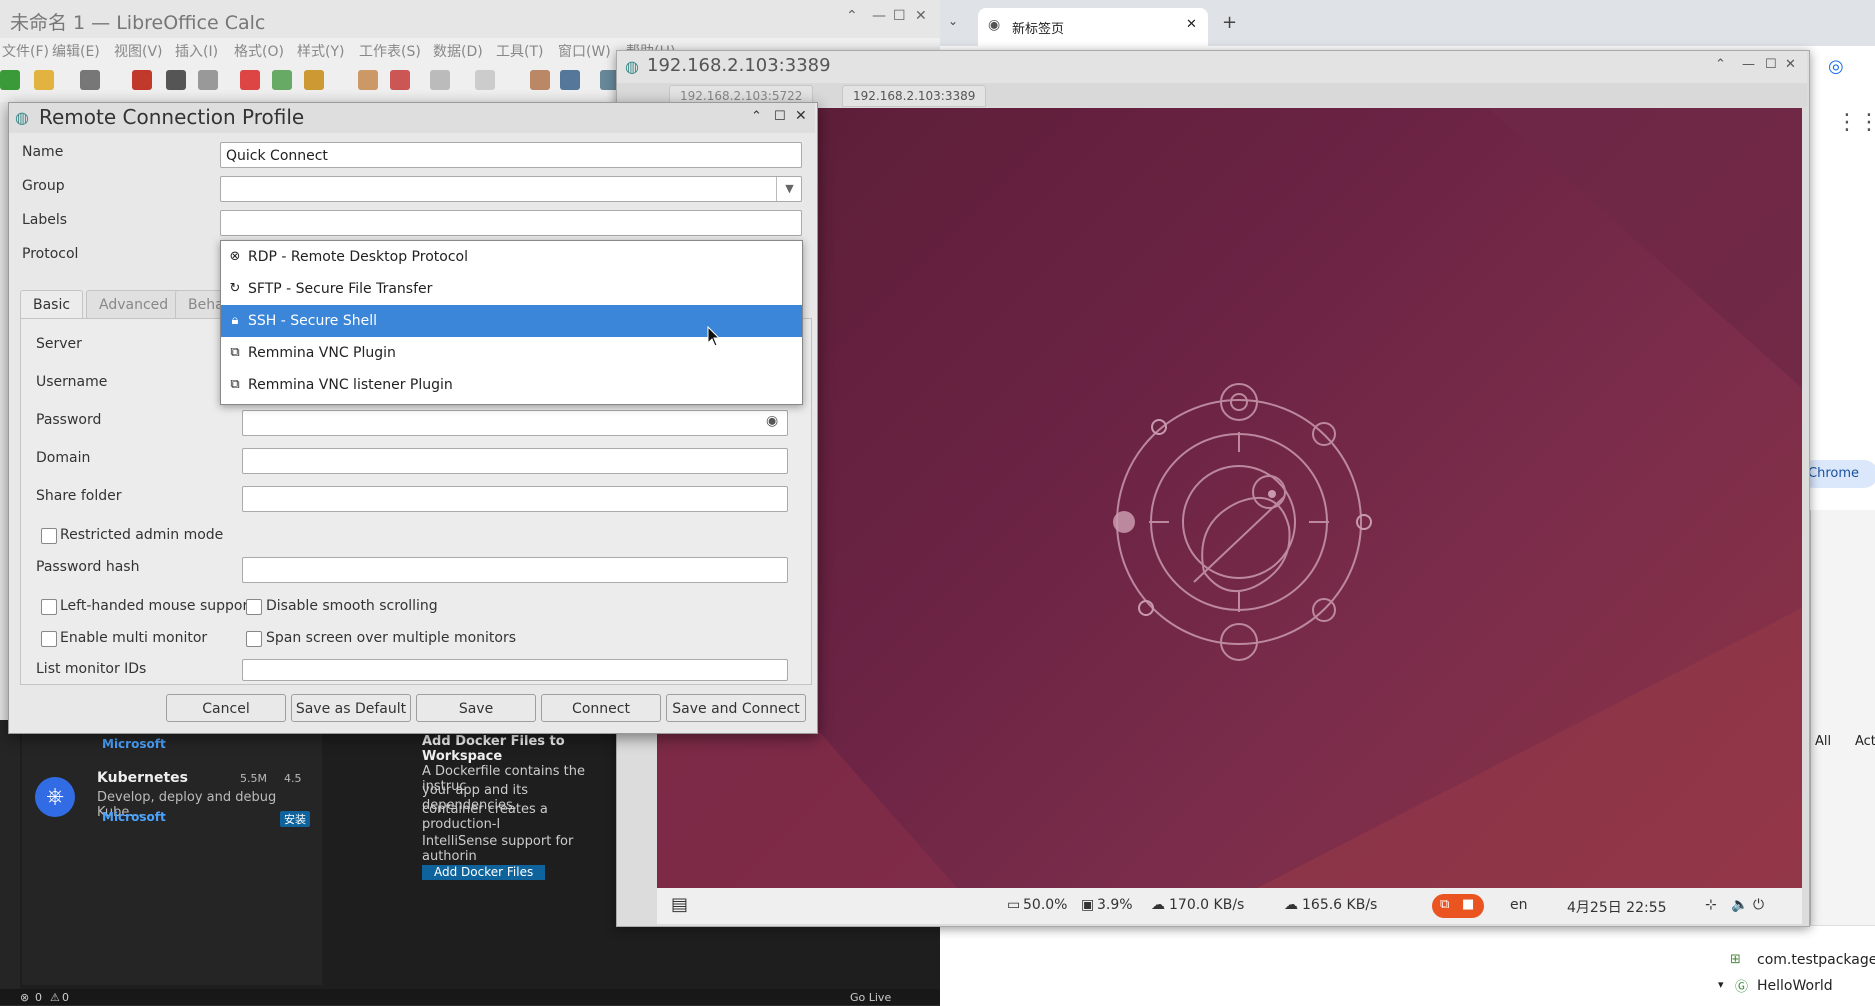 Image resolution: width=1875 pixels, height=1006 pixels. I want to click on chevron-down-icon: ▼, so click(789, 189).